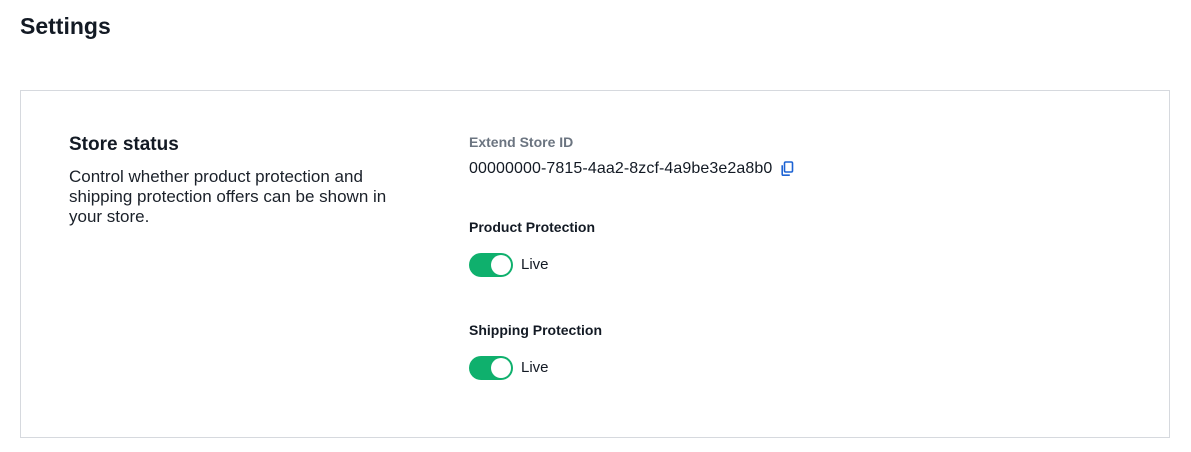 The width and height of the screenshot is (1191, 452). I want to click on copy-icon, so click(787, 169).